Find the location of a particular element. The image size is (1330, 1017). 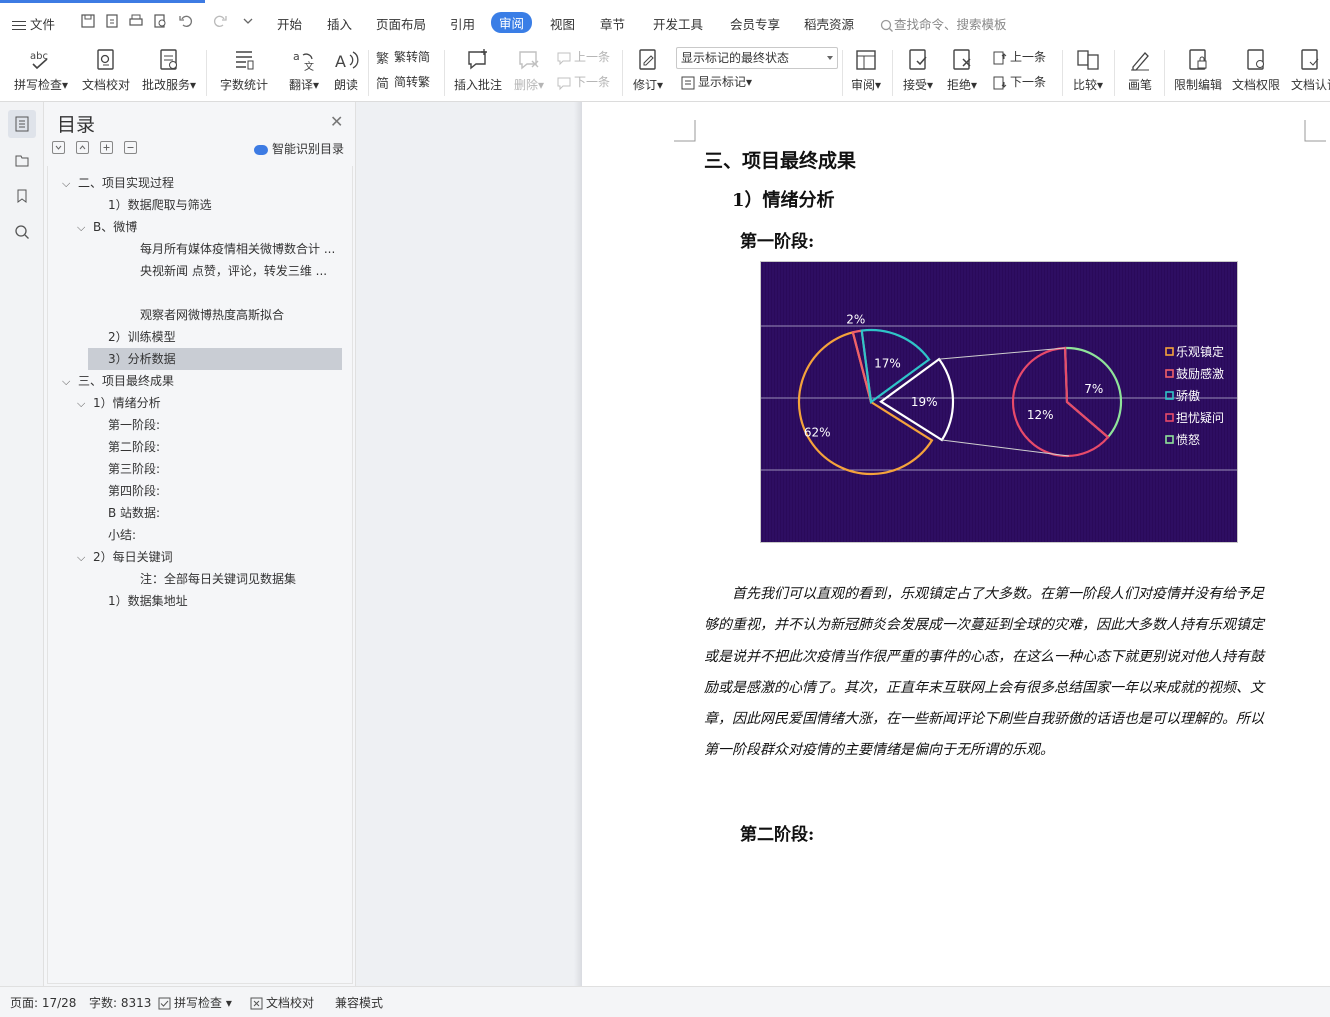

simp-to-trad-icon: 简 is located at coordinates (382, 84).